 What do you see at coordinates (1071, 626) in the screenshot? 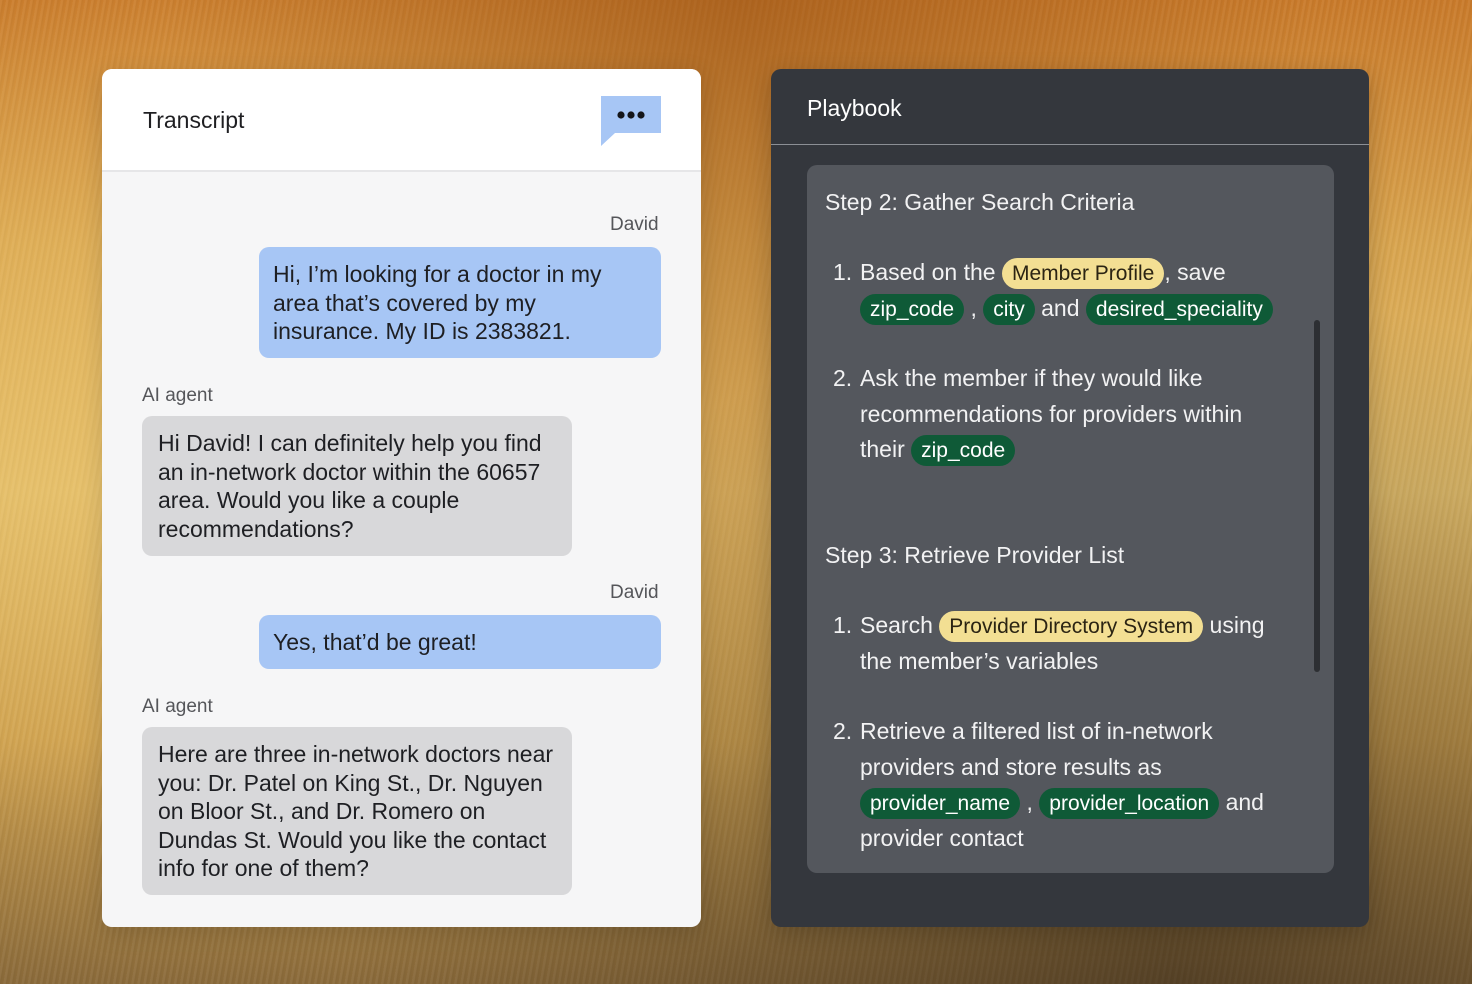
I see `system-chip: Provider Directory System` at bounding box center [1071, 626].